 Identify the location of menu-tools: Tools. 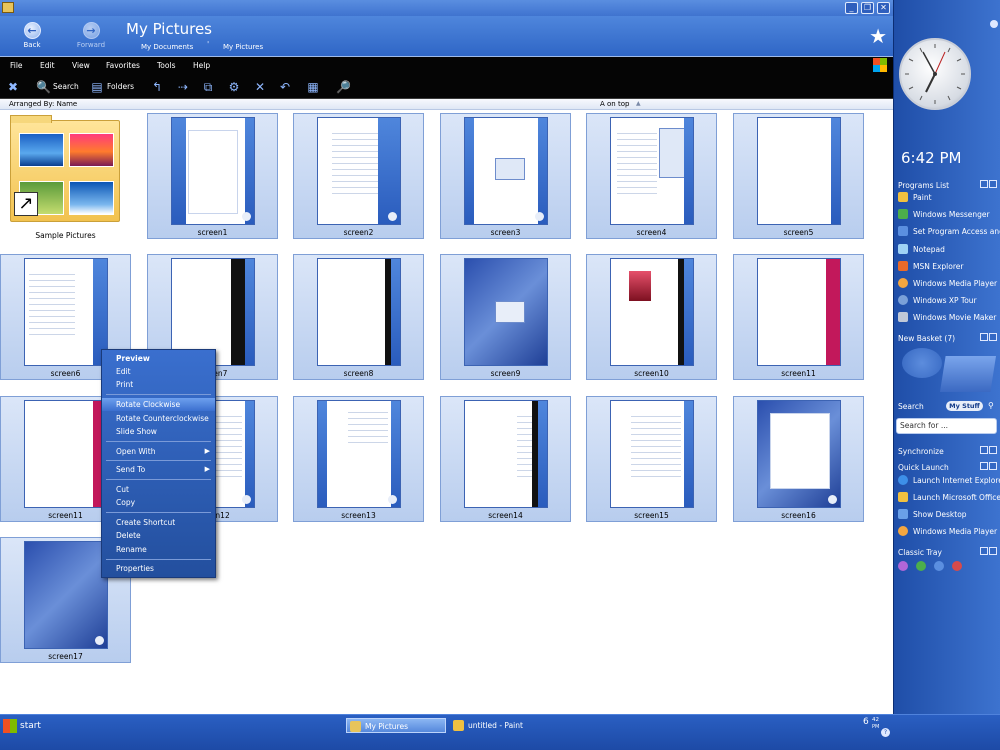
(166, 65).